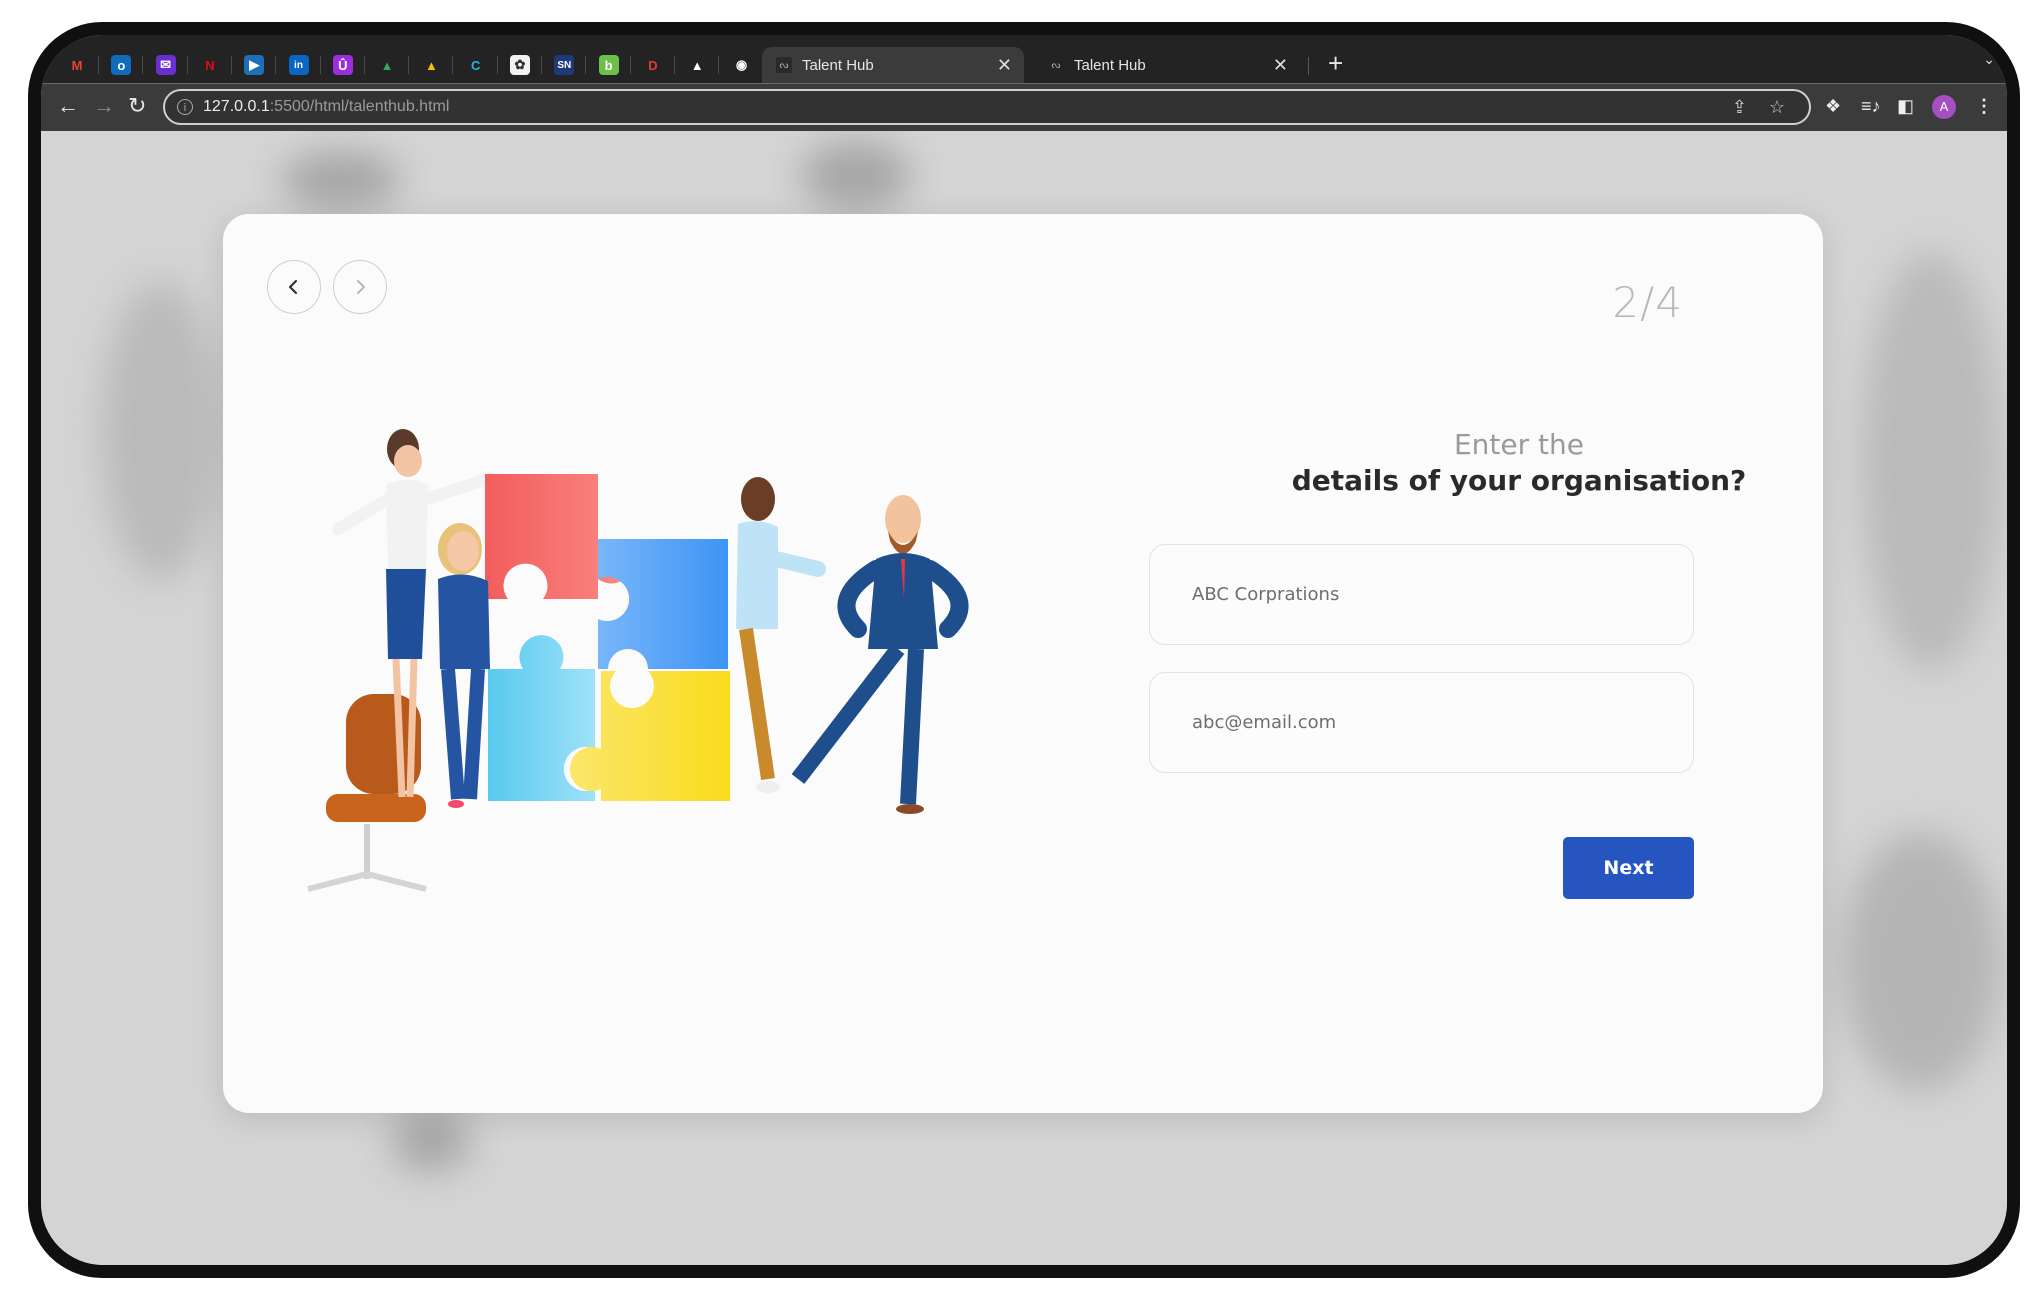 This screenshot has height=1298, width=2044. I want to click on mail-icon: ✉, so click(165, 65).